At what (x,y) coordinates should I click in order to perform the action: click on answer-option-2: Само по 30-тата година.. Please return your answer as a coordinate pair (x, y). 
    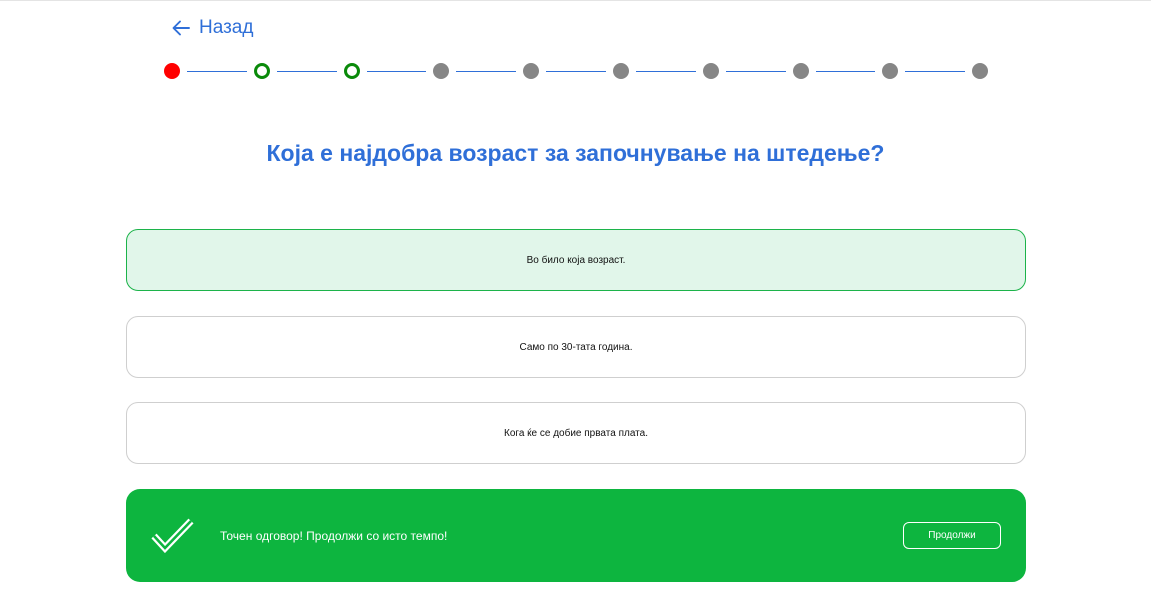
    Looking at the image, I should click on (576, 347).